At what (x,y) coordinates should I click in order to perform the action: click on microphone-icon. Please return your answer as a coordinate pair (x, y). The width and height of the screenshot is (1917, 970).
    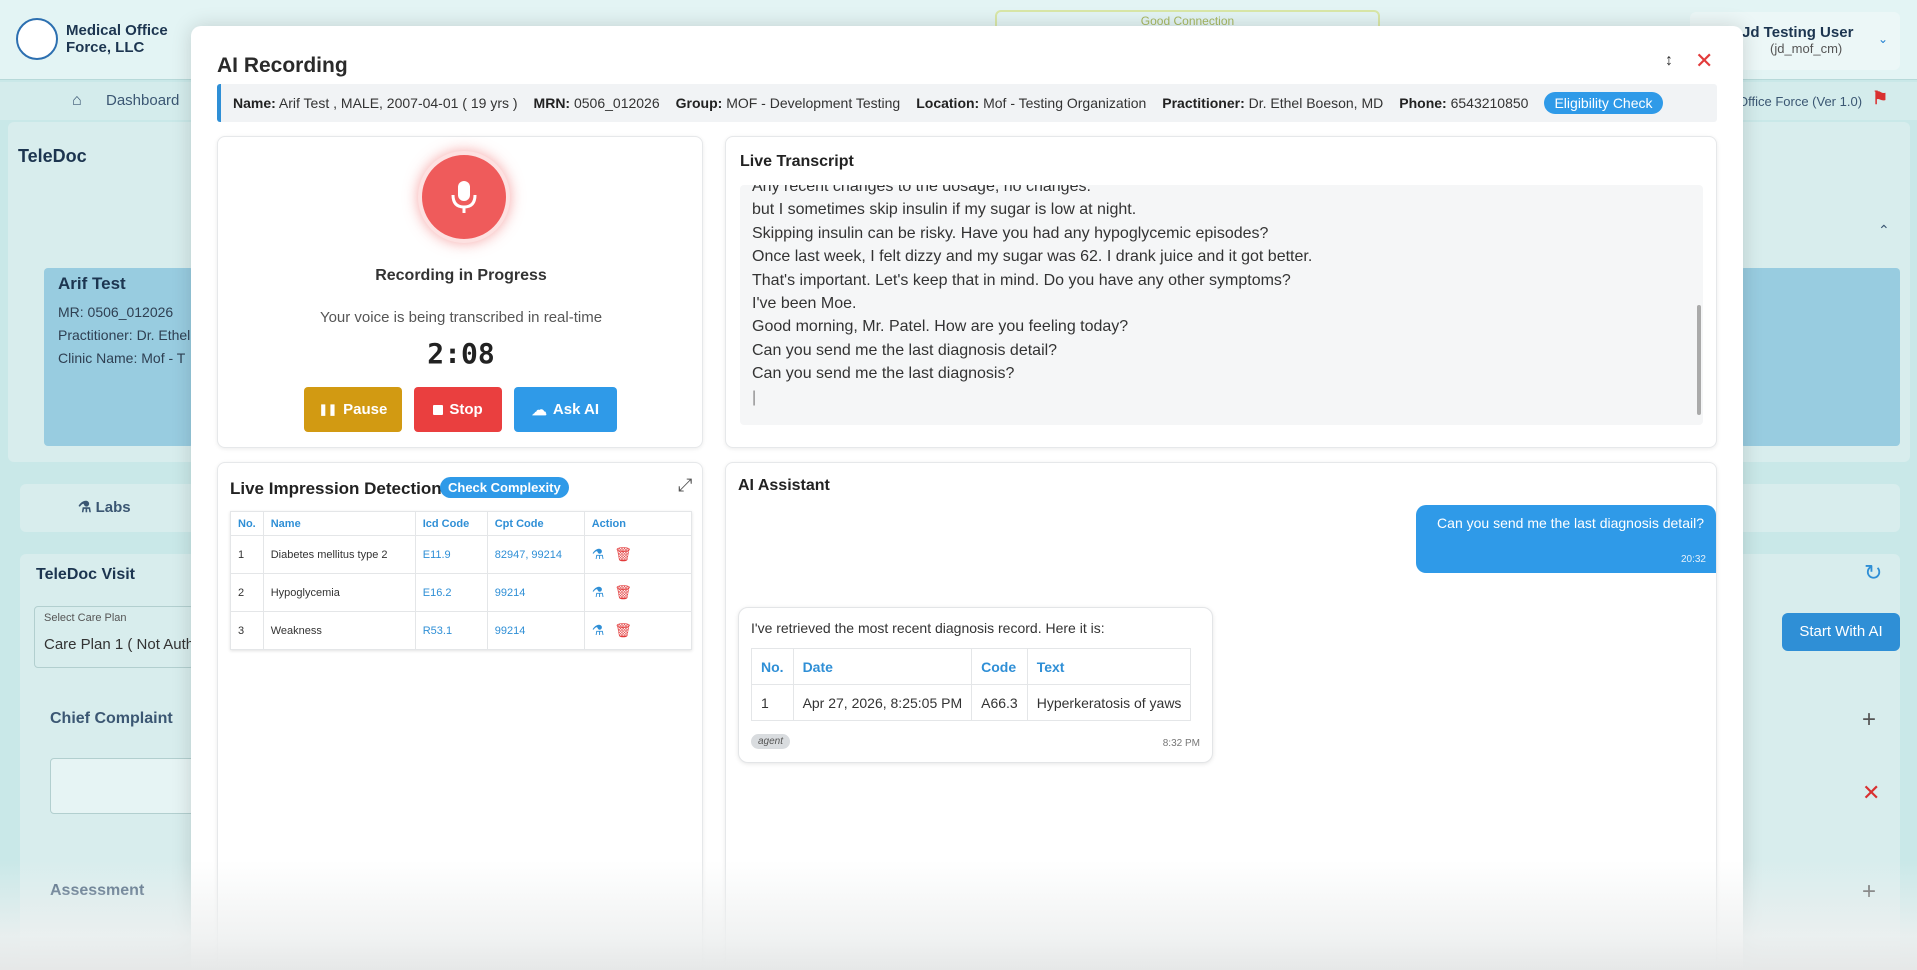
    Looking at the image, I should click on (464, 197).